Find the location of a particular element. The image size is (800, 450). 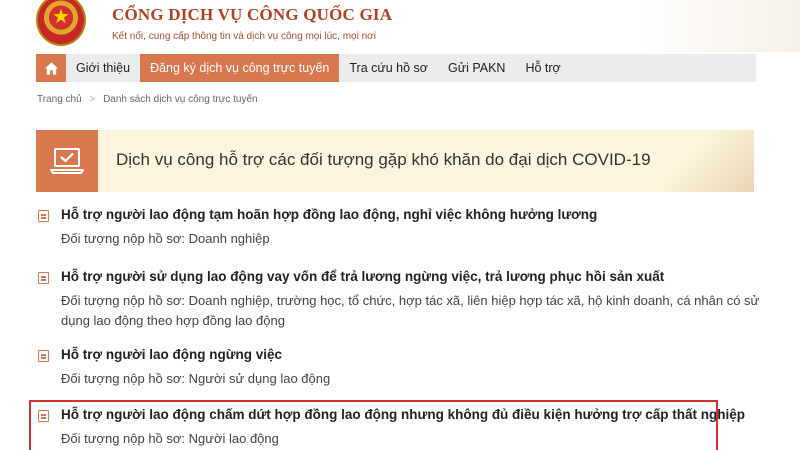

header-decoration is located at coordinates (720, 26).